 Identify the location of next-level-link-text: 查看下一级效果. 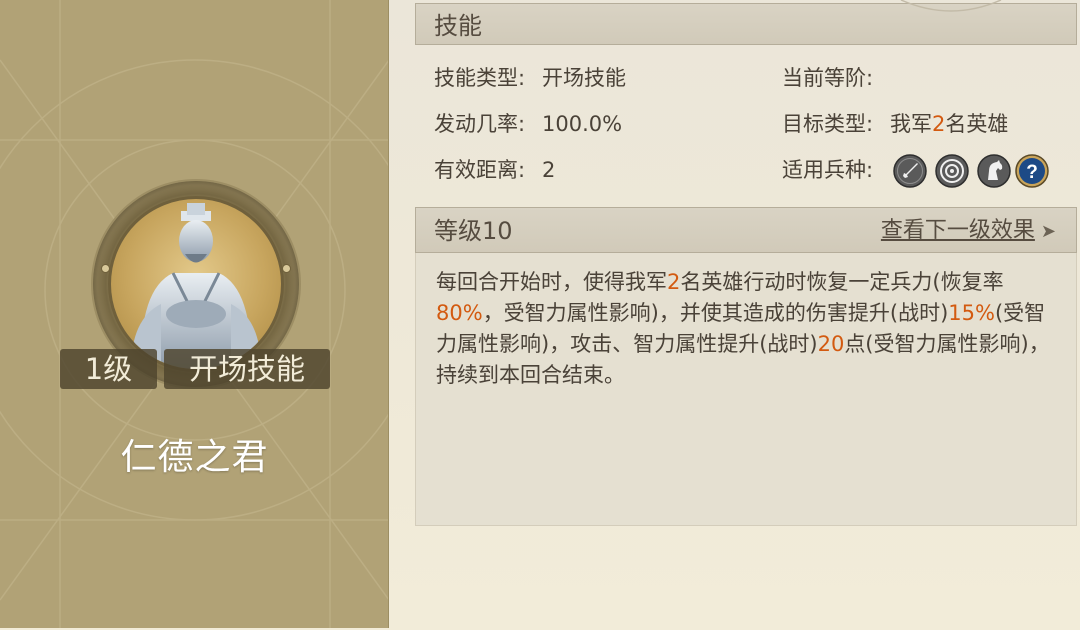
(958, 230).